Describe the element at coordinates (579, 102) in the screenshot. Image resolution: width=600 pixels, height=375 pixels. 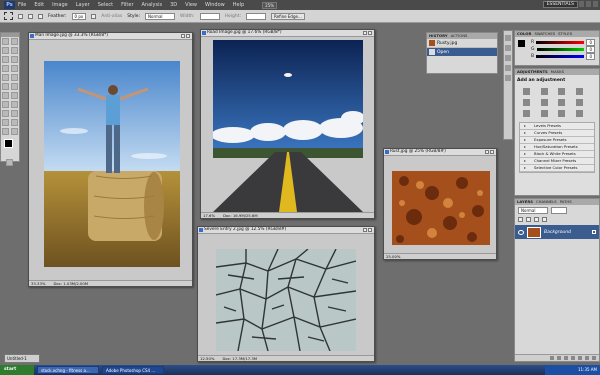
I see `black-white-icon` at that location.